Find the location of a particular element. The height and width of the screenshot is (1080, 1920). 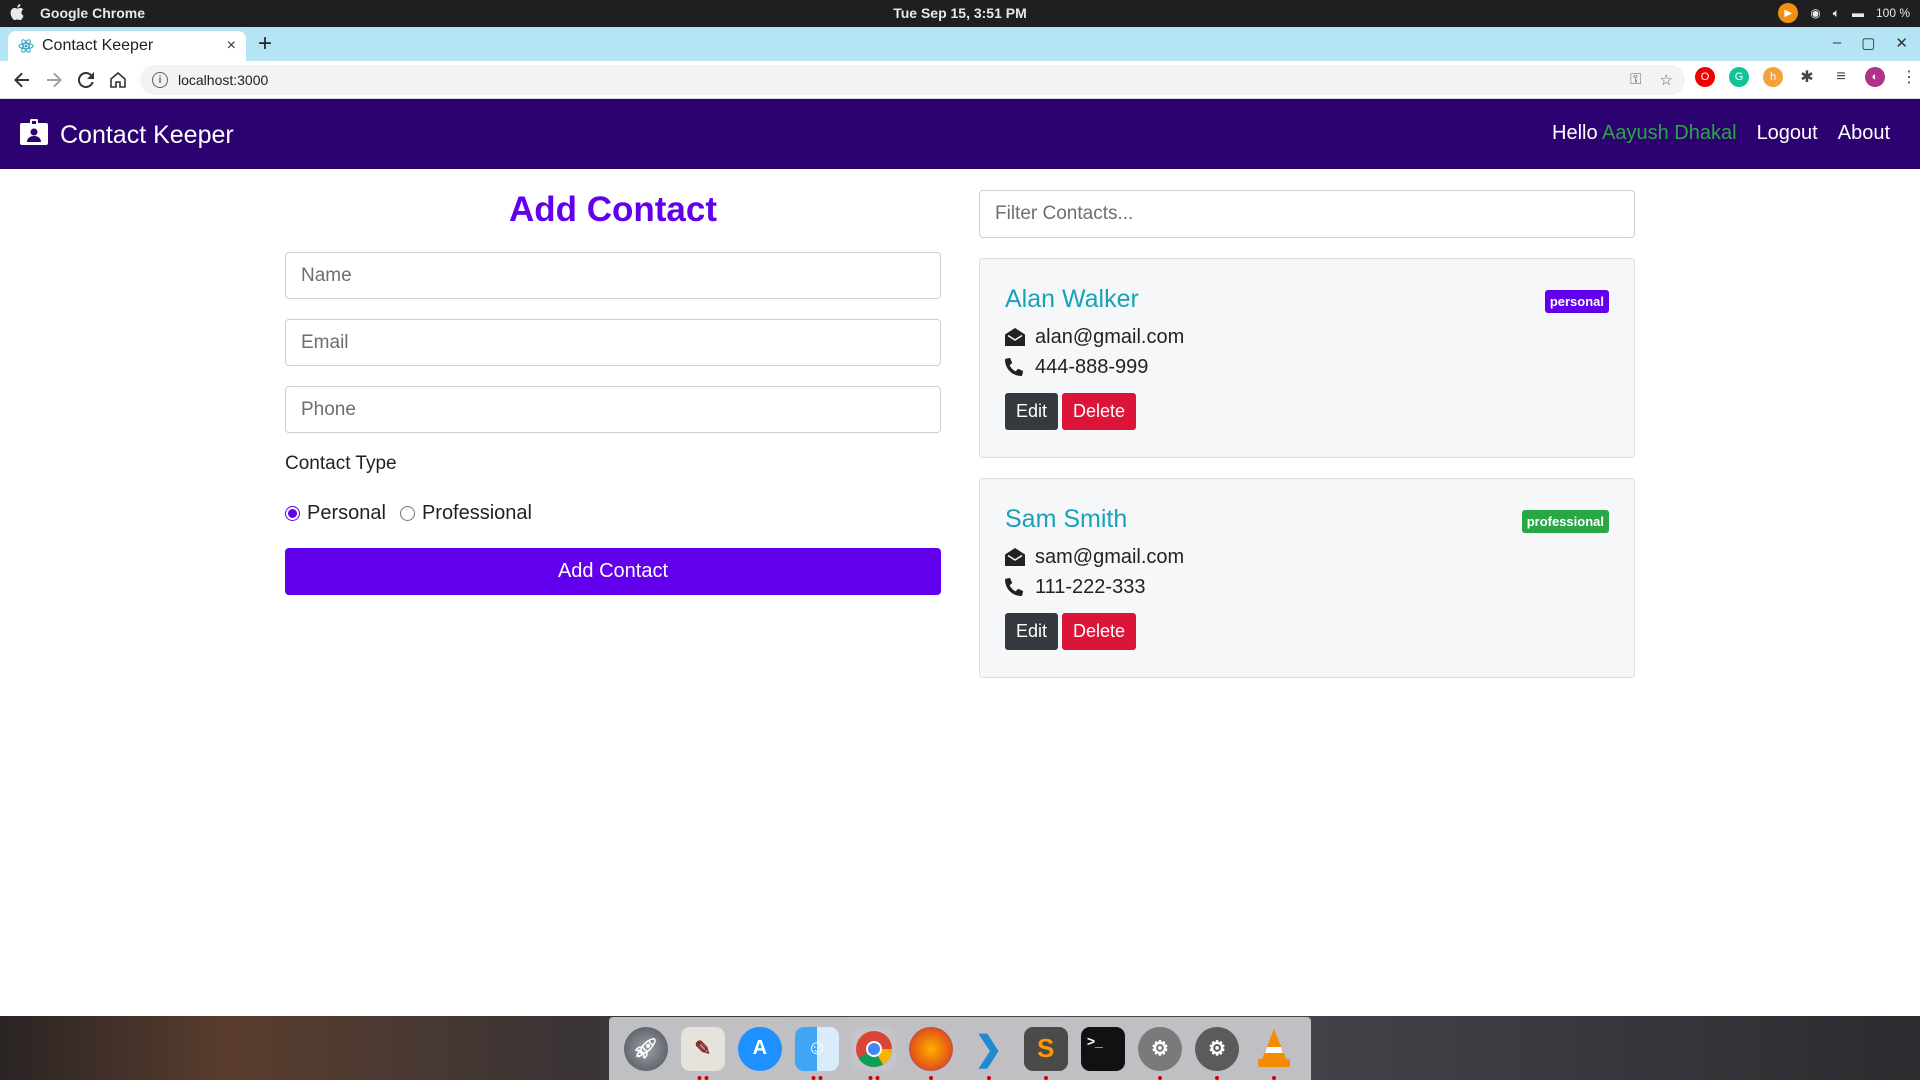

app-store-icon: A is located at coordinates (759, 1048).